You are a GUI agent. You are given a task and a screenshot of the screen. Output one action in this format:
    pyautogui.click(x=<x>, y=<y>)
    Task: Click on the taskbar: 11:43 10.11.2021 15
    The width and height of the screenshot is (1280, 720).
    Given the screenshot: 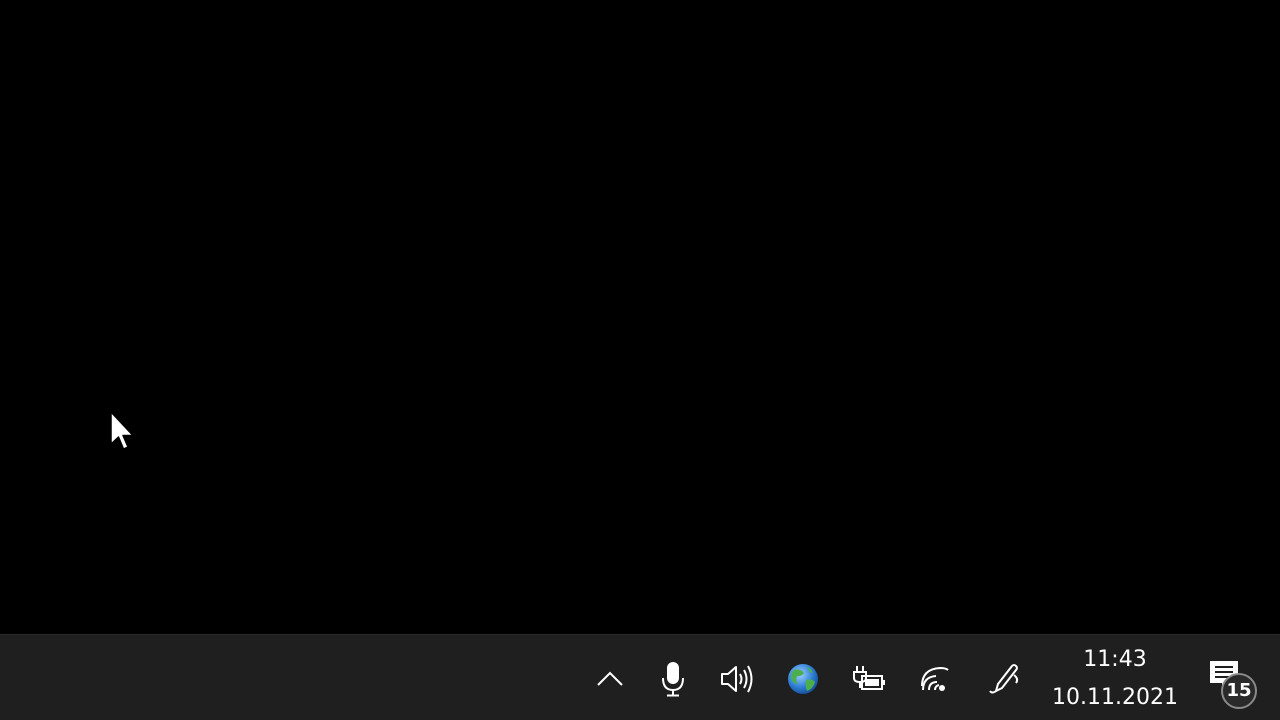 What is the action you would take?
    pyautogui.click(x=640, y=677)
    